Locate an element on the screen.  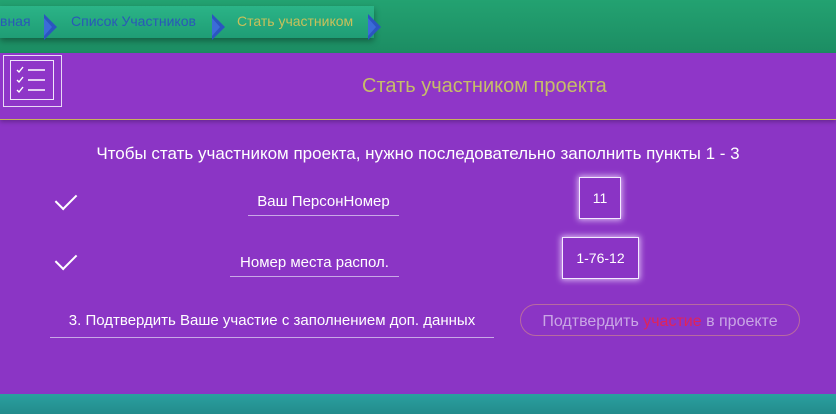
breadcrumb-home: вная is located at coordinates (15, 22).